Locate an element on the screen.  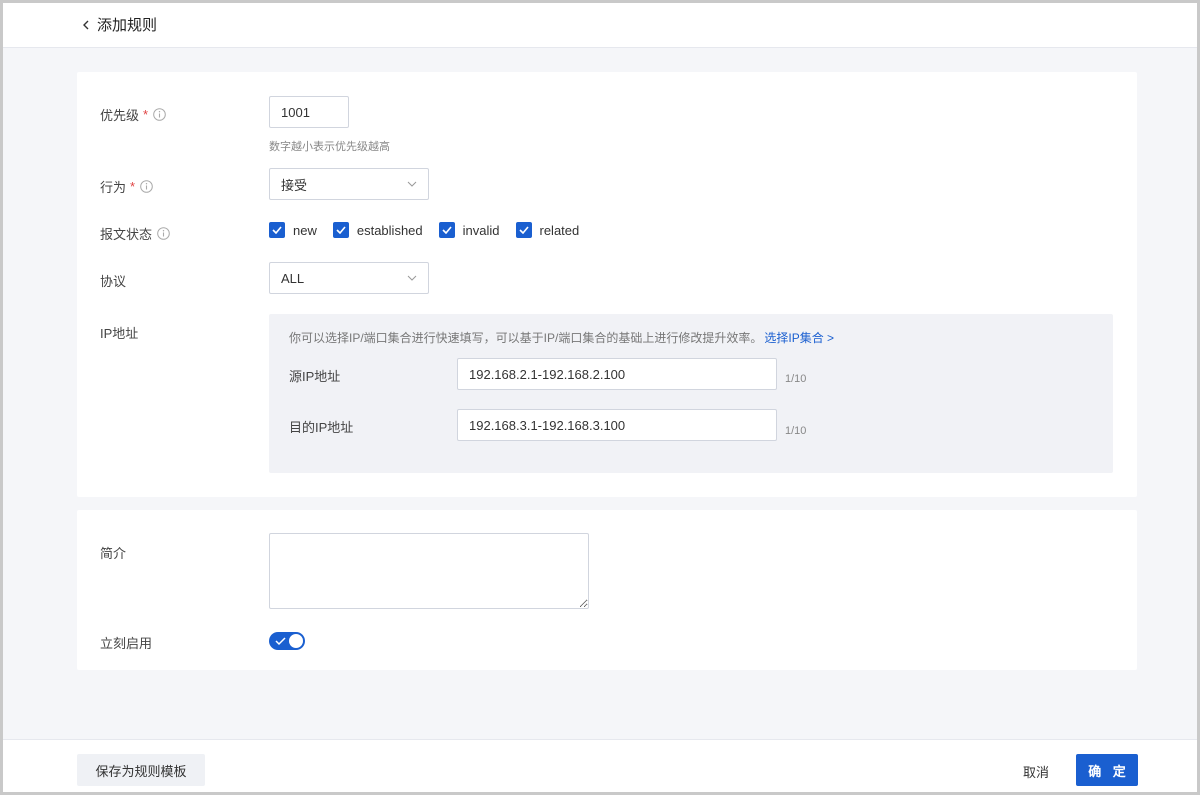
intro-textarea is located at coordinates (429, 571).